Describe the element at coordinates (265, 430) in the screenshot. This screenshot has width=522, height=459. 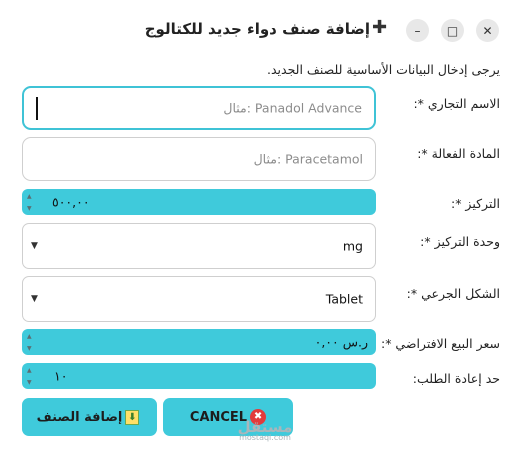
I see `watermark: مستقل mostaql.com` at that location.